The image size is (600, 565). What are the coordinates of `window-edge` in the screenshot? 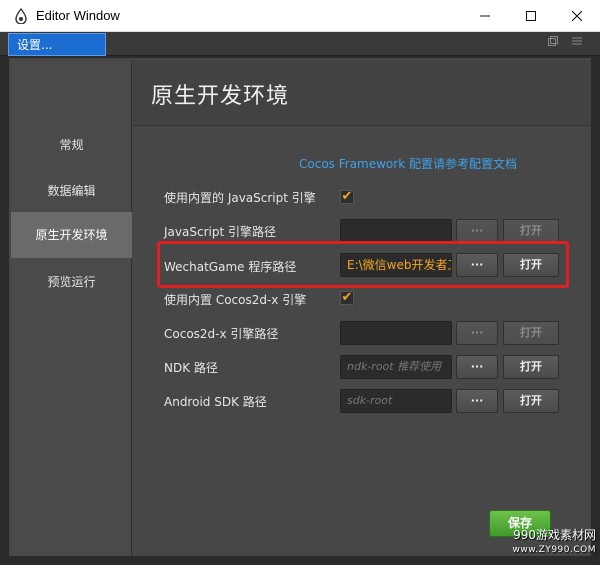 It's located at (596, 311).